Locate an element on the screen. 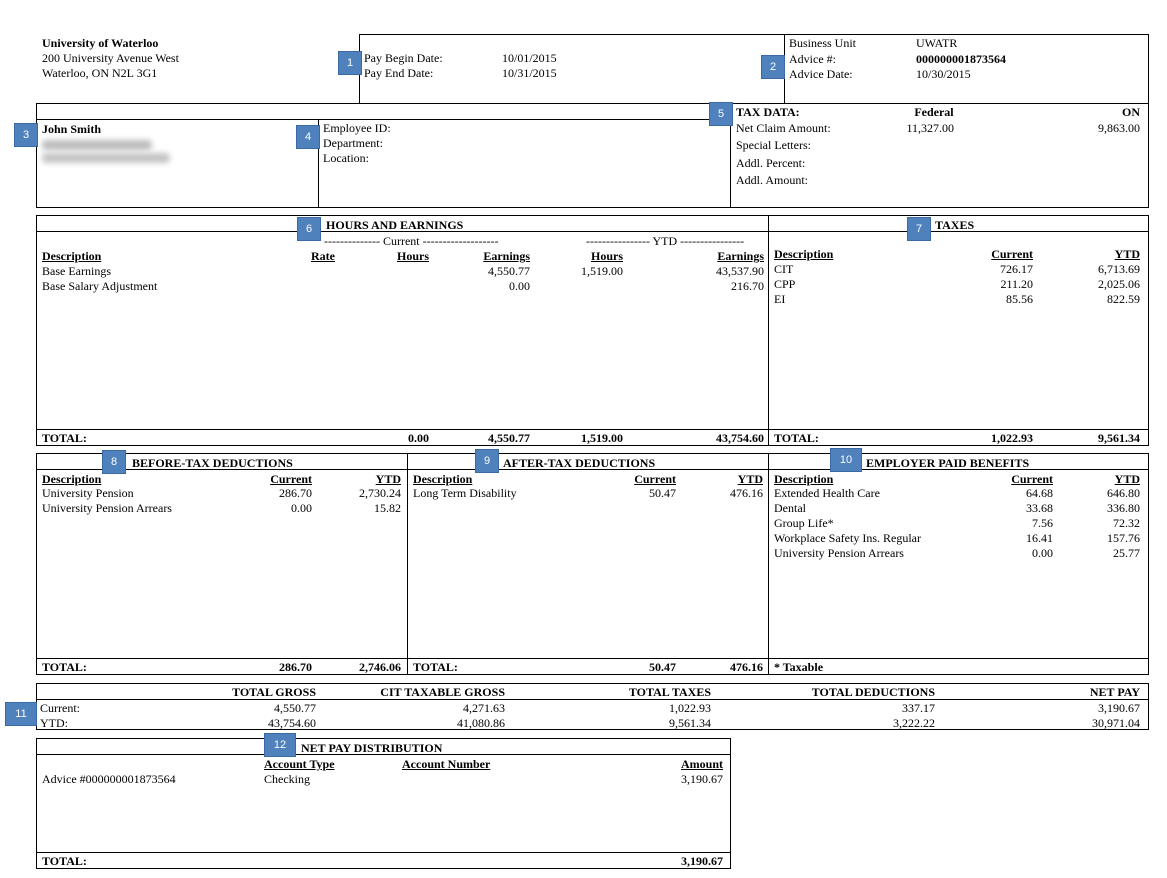 The height and width of the screenshot is (878, 1167). after-tax-row-current: 50.47 is located at coordinates (662, 493).